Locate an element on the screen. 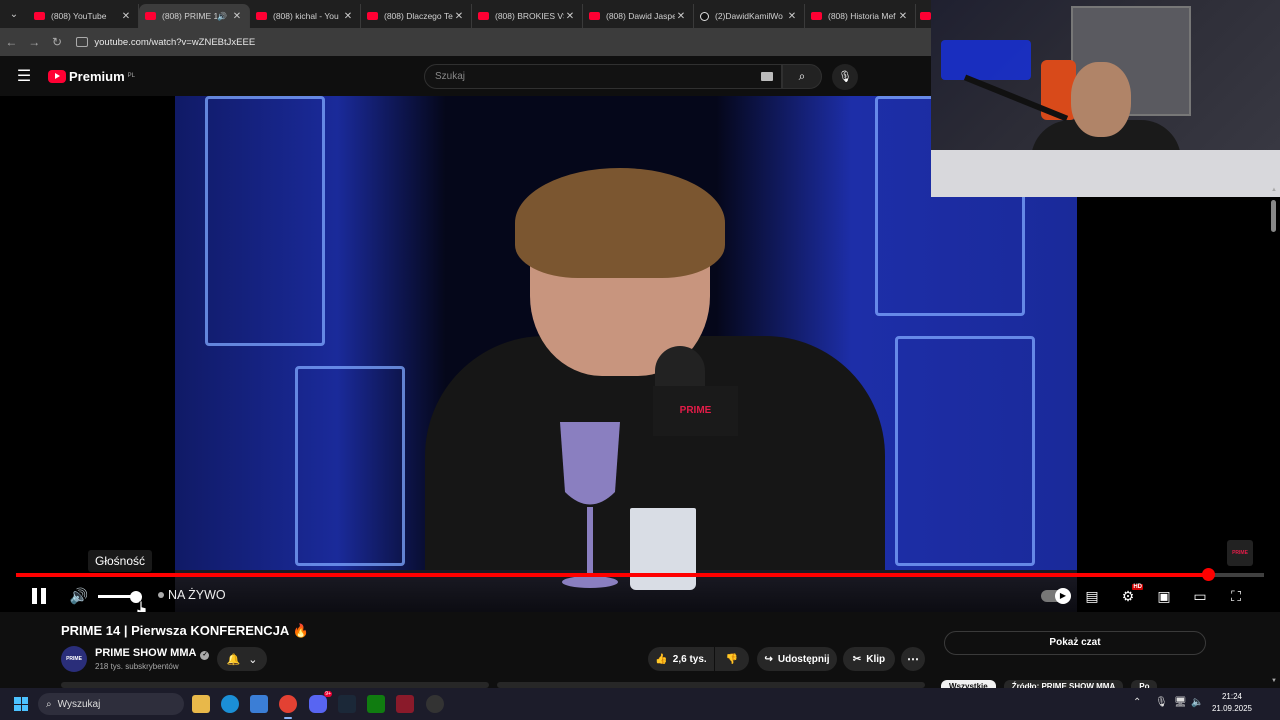  volume-slider is located at coordinates (120, 596).